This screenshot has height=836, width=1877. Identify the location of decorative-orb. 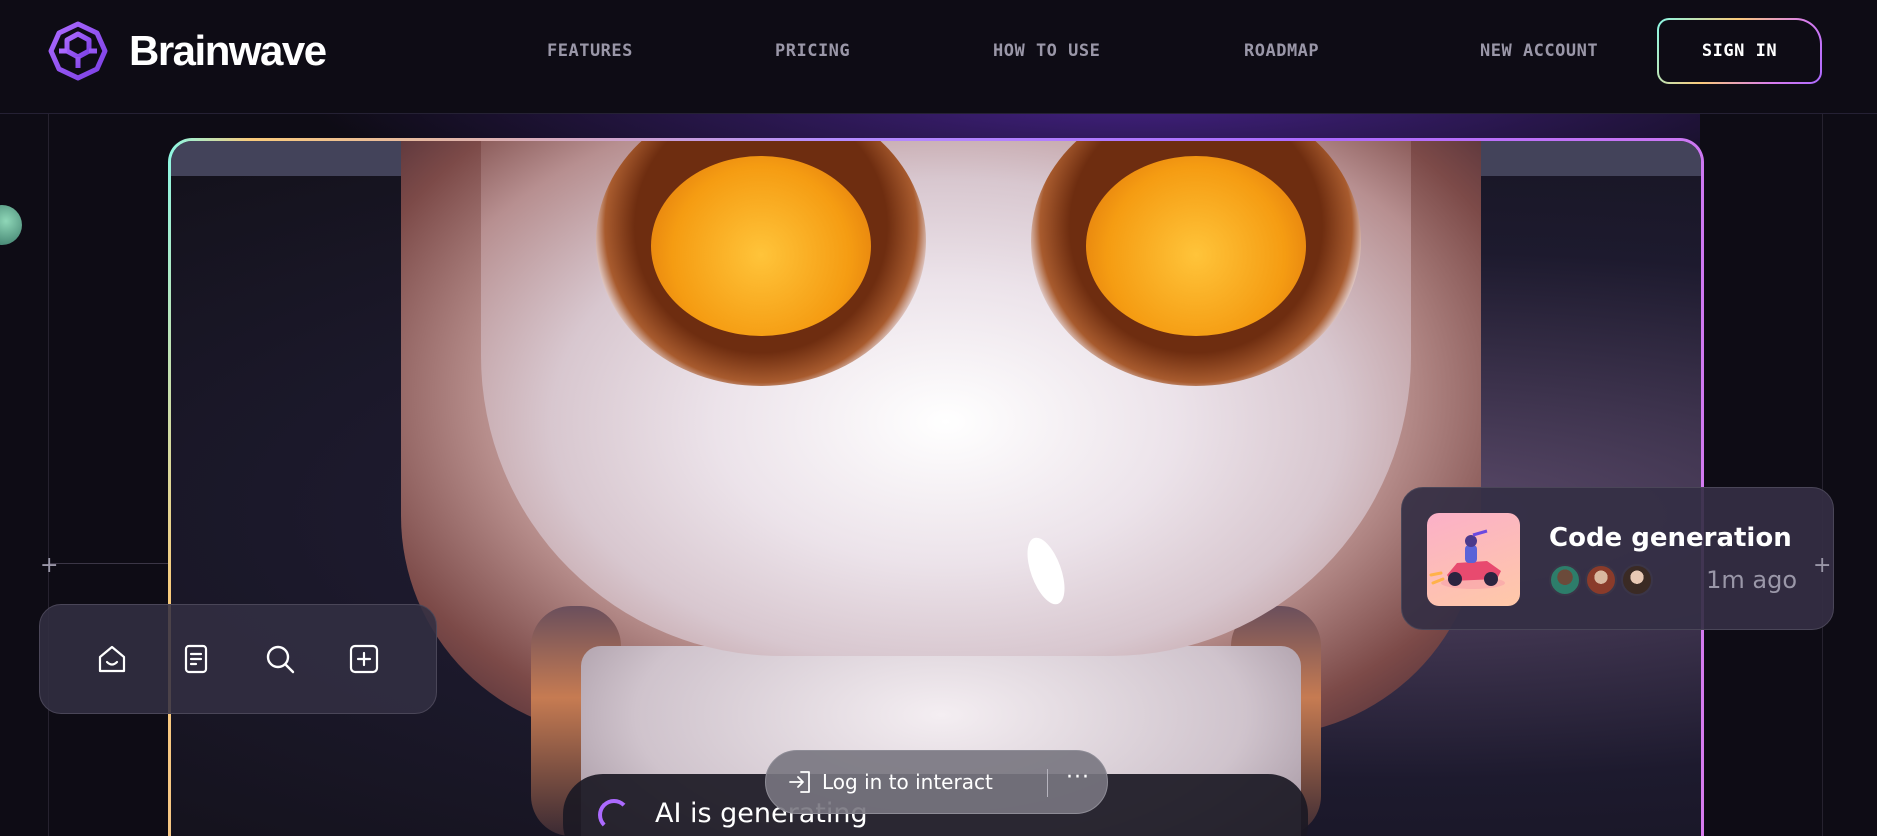
(11, 225).